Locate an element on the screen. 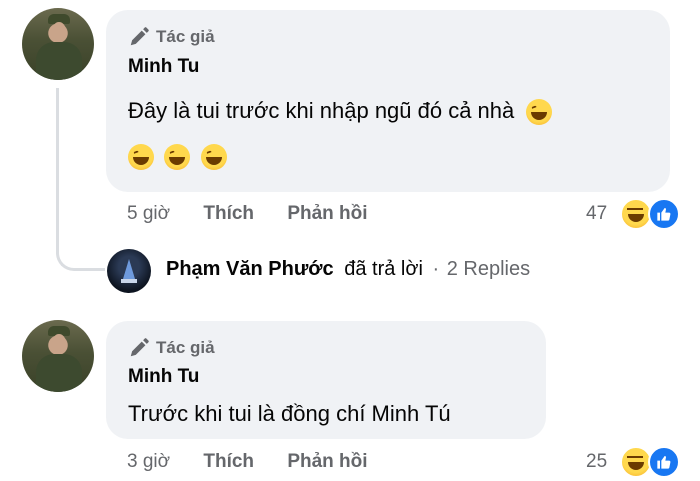 The height and width of the screenshot is (481, 700). reply-summary: Phạm Văn Phước đã trả lời · 2 Replies is located at coordinates (348, 269).